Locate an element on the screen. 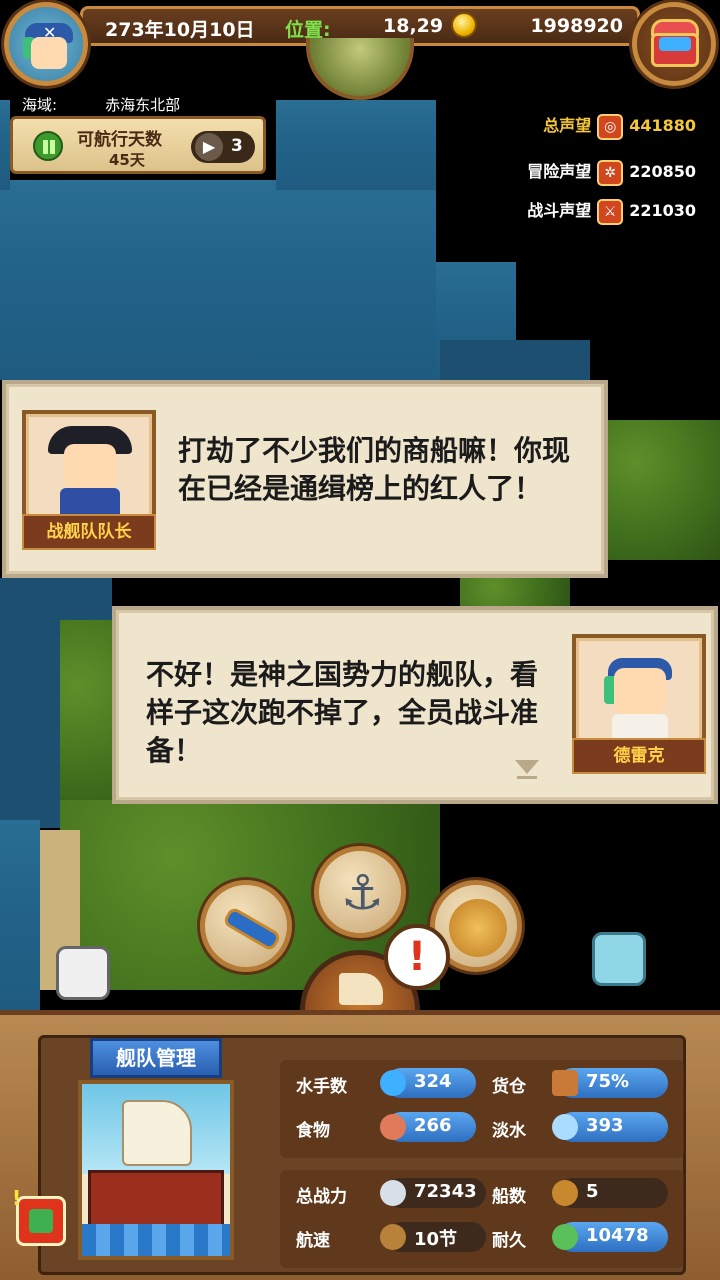 This screenshot has width=720, height=1280. npc-blue-cat is located at coordinates (619, 959).